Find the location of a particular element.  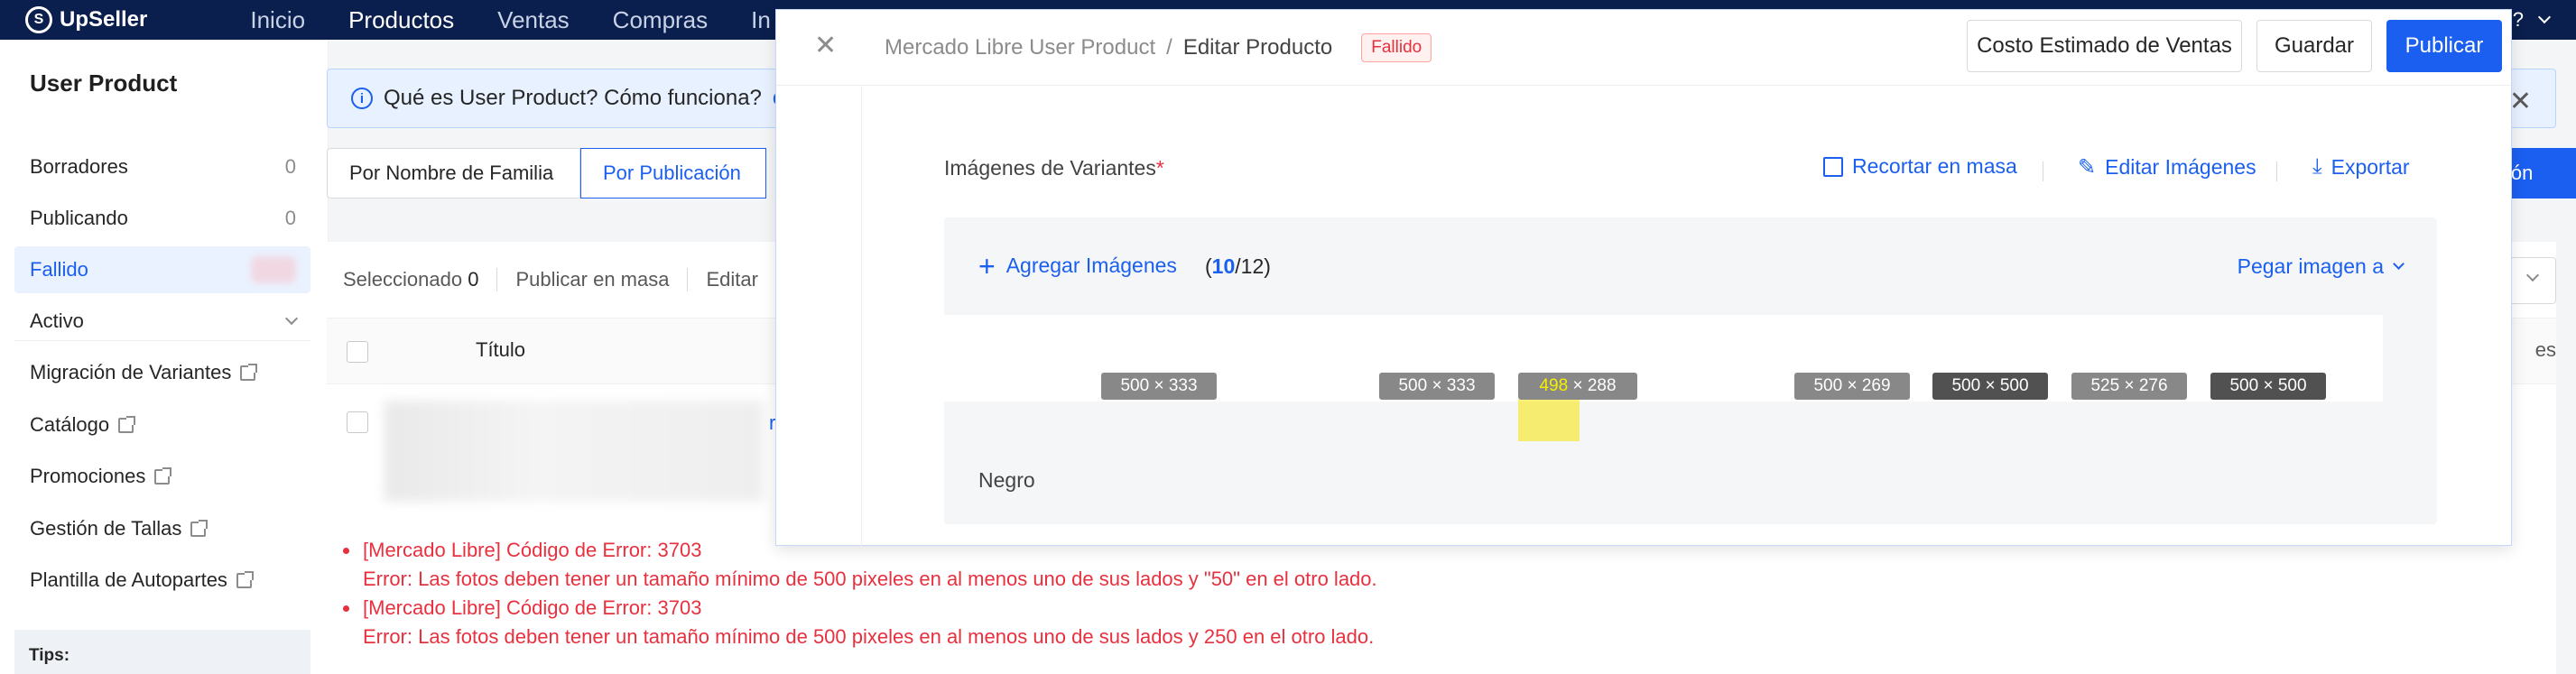

publish-button: Publicar is located at coordinates (2444, 46).